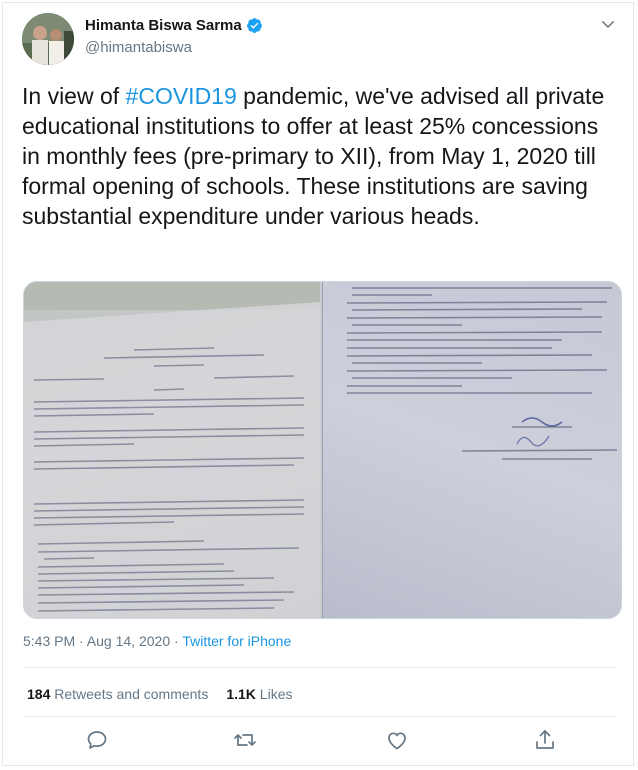 This screenshot has width=638, height=770. I want to click on source-link: Twitter for iPhone, so click(236, 641).